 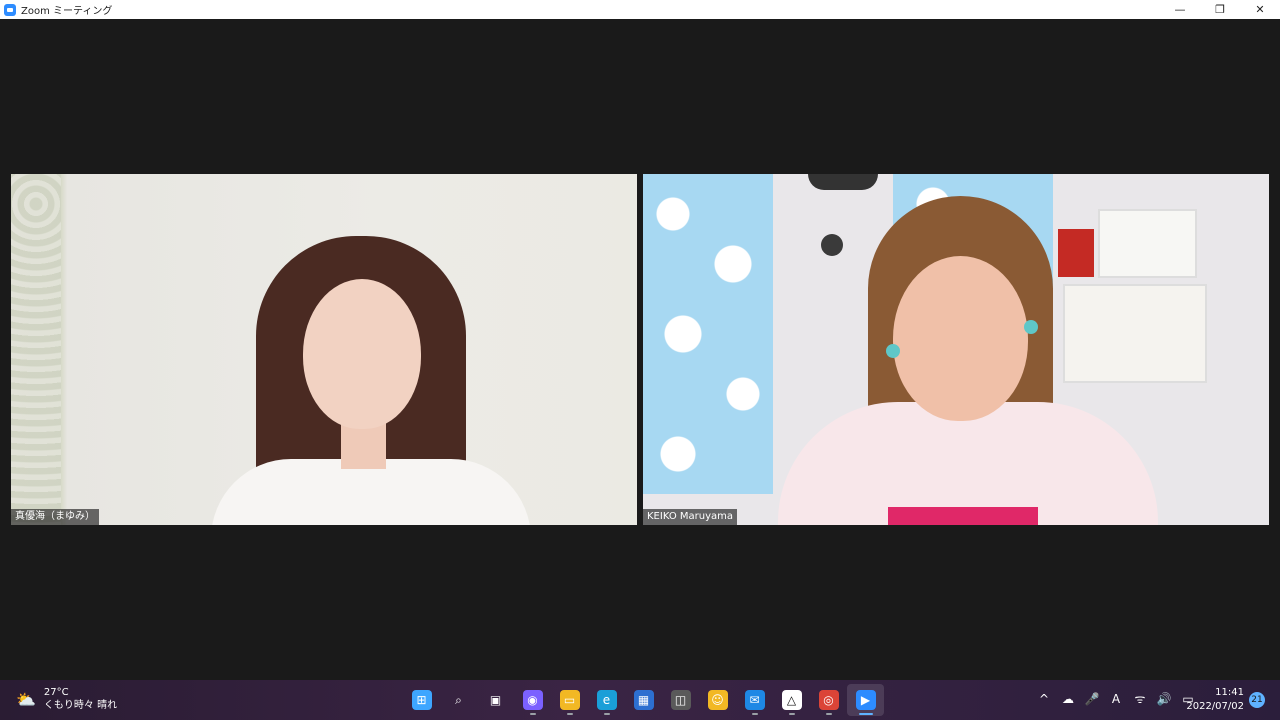 What do you see at coordinates (80, 699) in the screenshot?
I see `weather-text: 27°C くもり時々 晴れ` at bounding box center [80, 699].